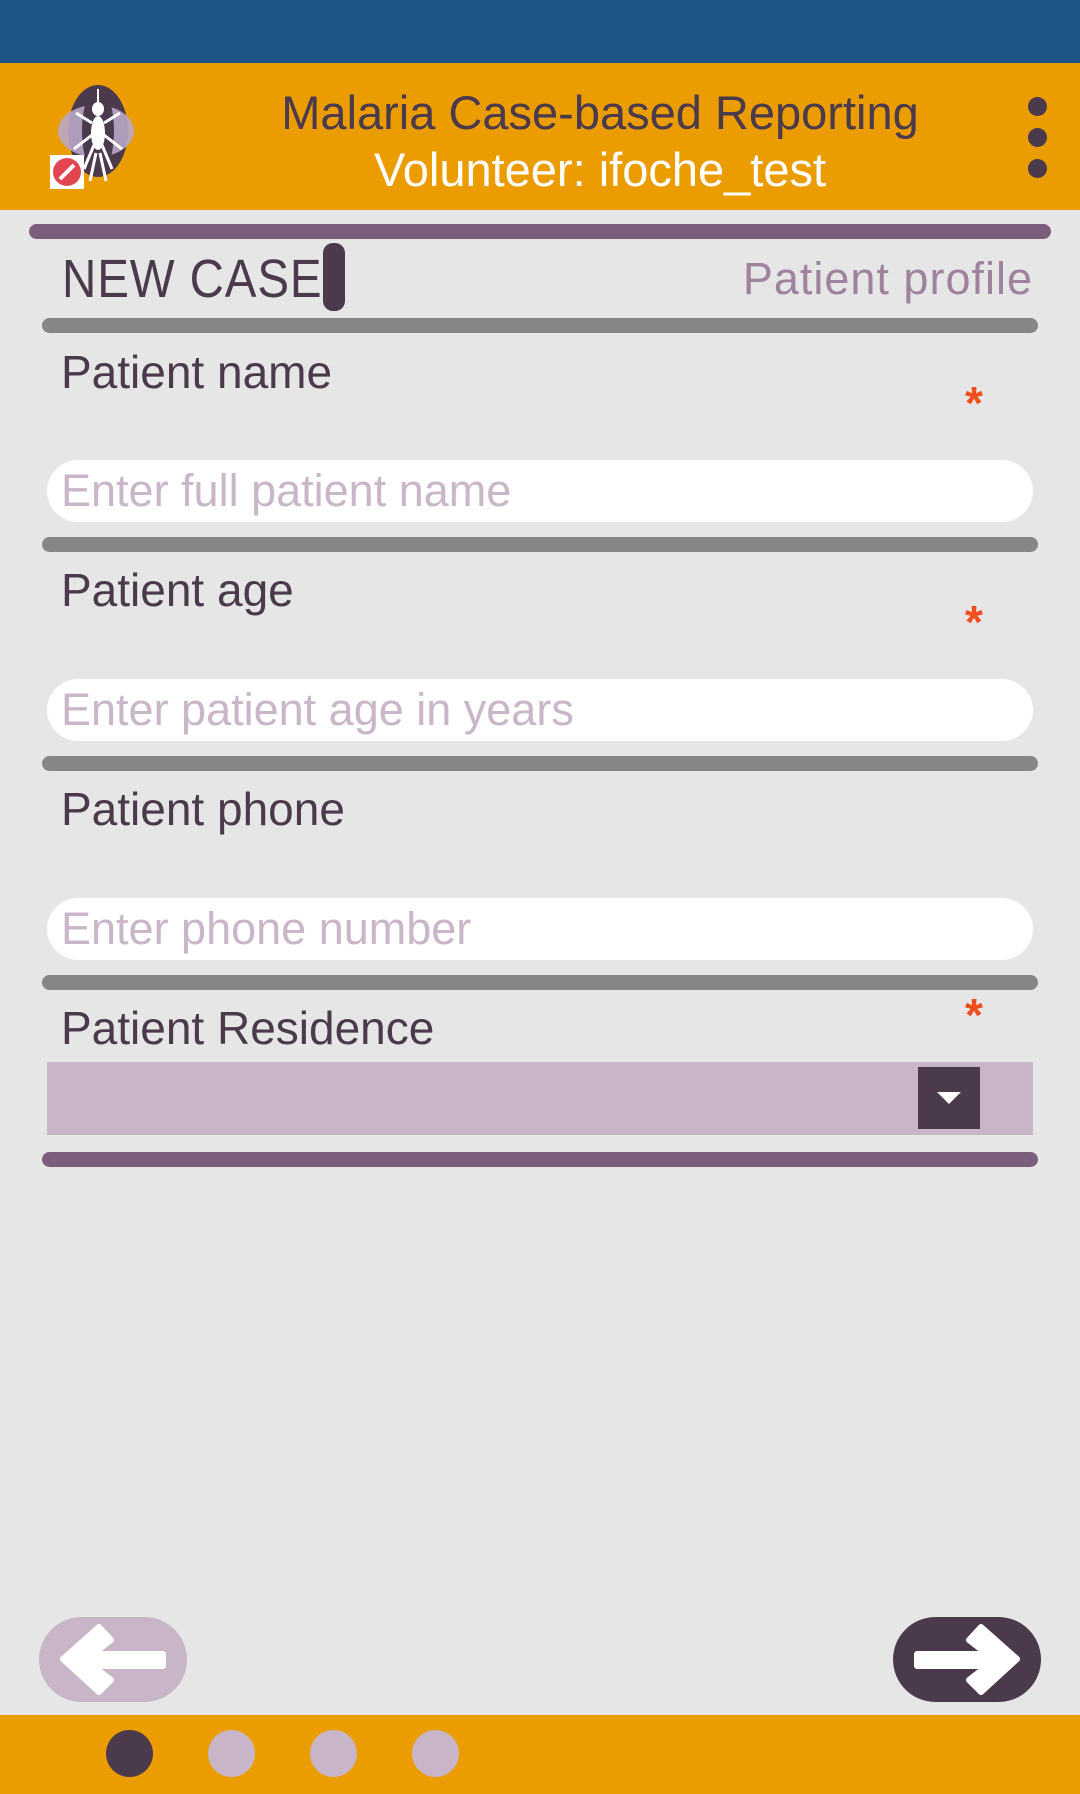 The width and height of the screenshot is (1080, 1794). I want to click on patient-phone-label: Patient phone, so click(203, 809).